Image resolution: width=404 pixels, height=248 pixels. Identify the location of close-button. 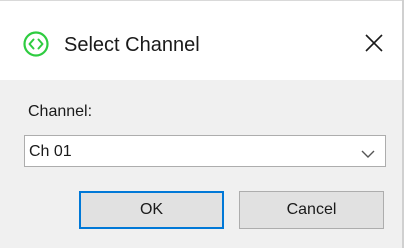
(374, 45).